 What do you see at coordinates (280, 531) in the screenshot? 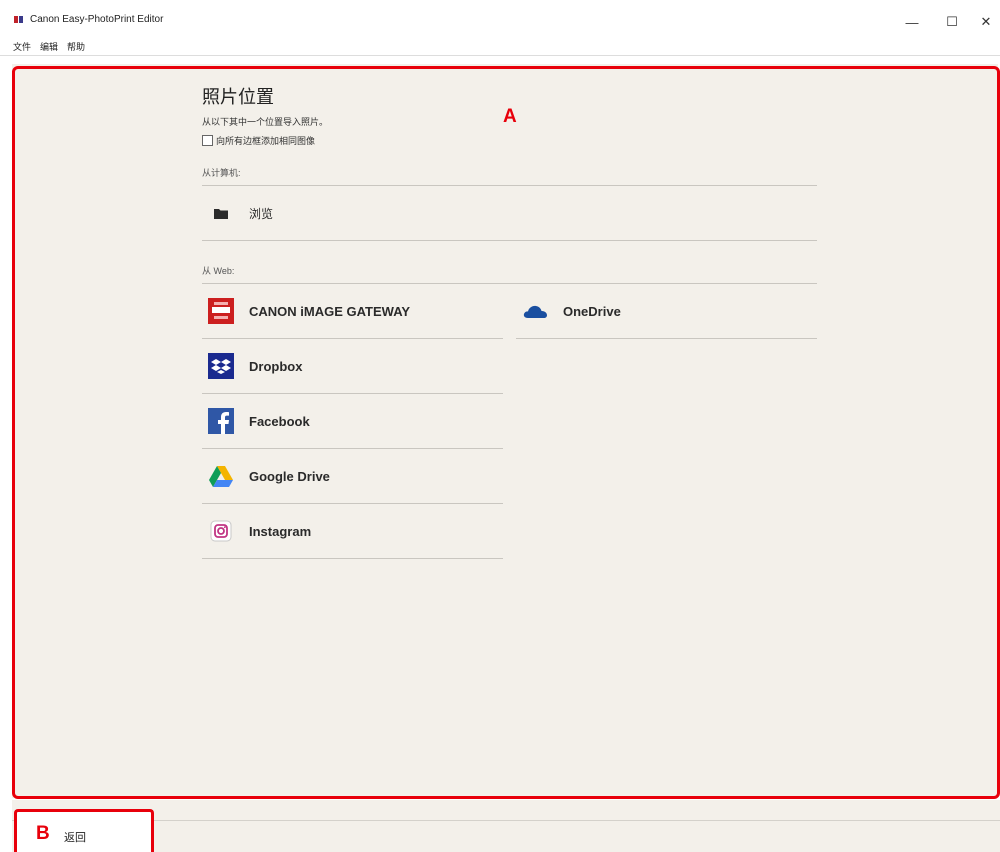
I see `service-label: Instagram` at bounding box center [280, 531].